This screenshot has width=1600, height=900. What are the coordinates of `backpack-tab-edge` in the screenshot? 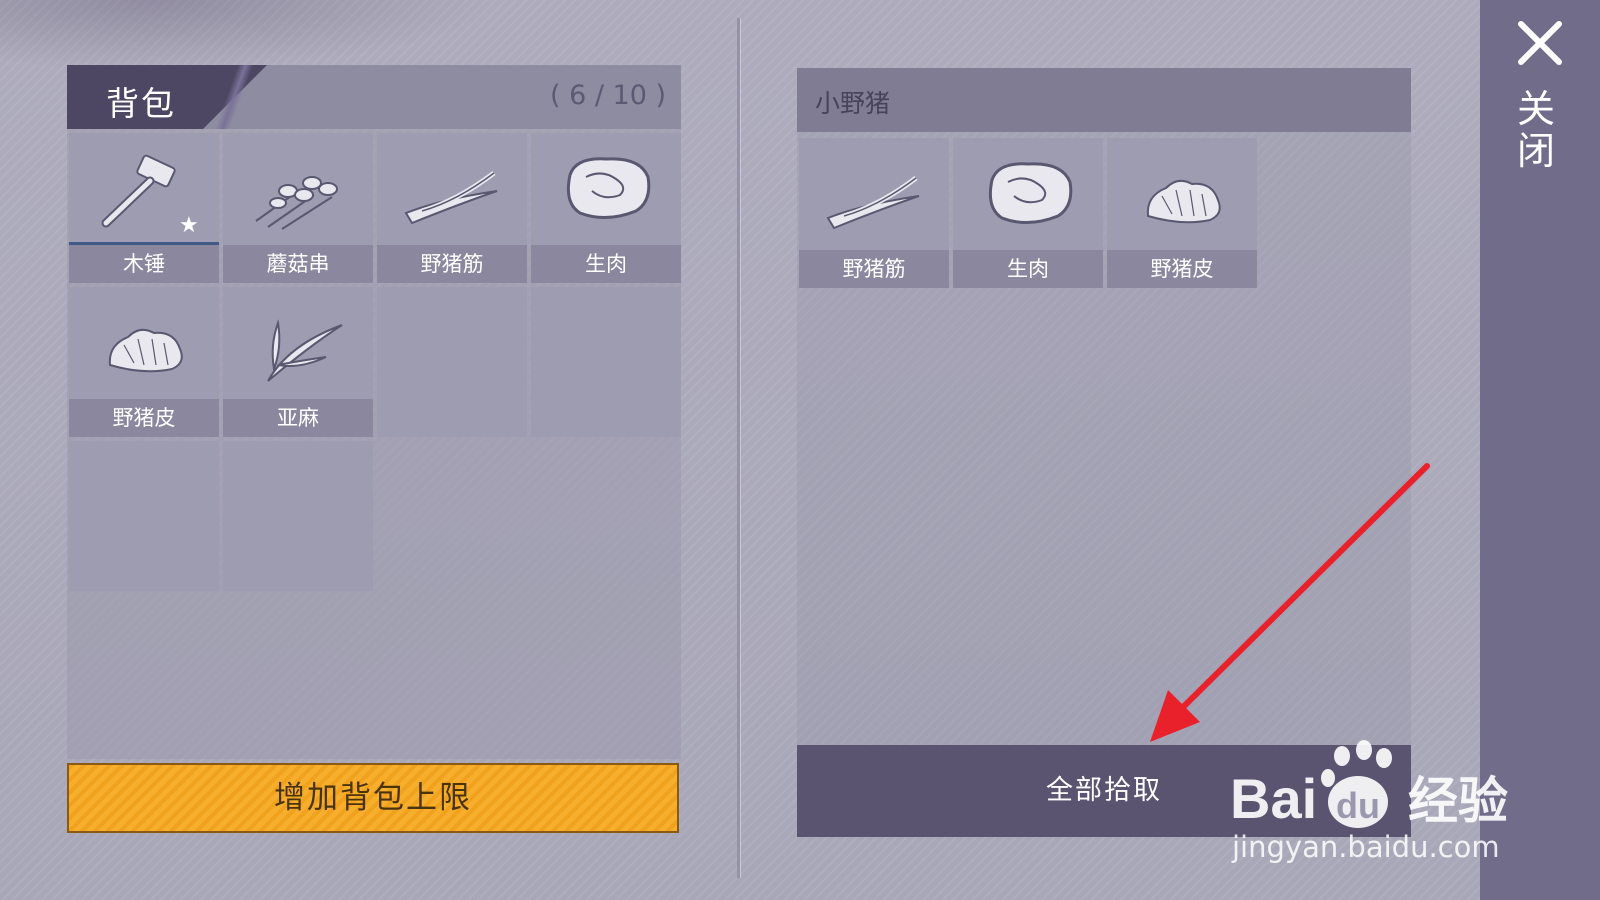 It's located at (236, 97).